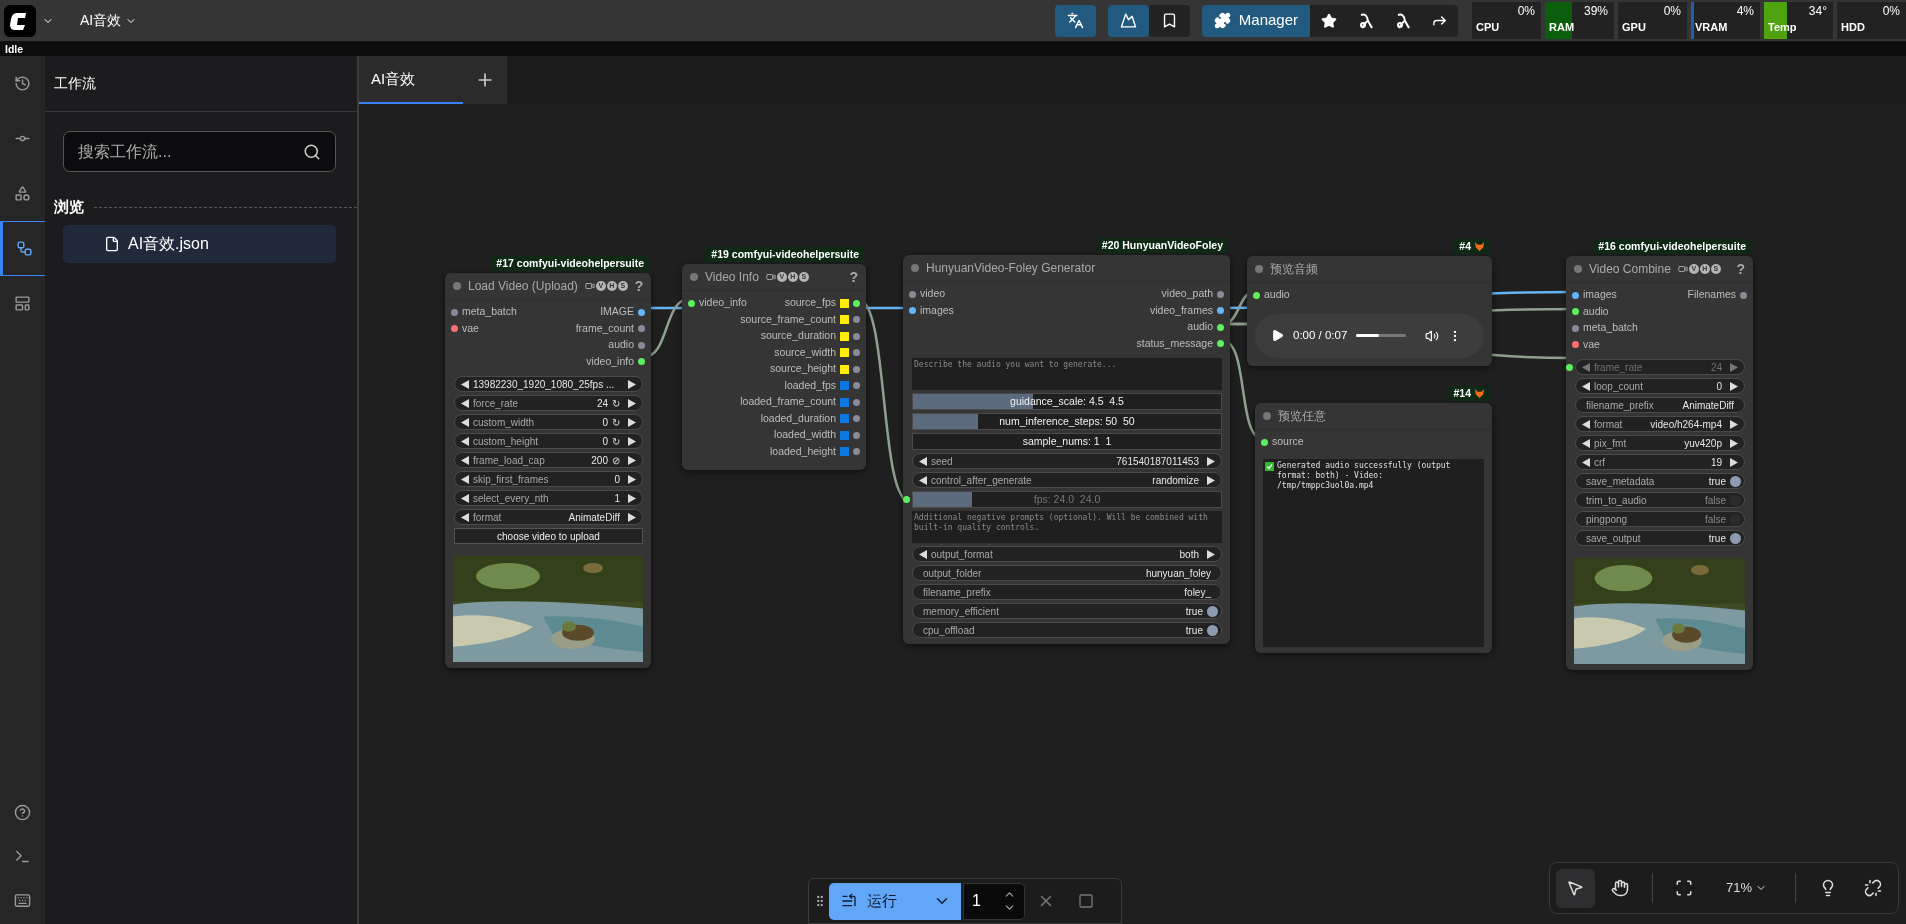 The width and height of the screenshot is (1906, 924). I want to click on combo-widget: custom_height 0 ↻, so click(548, 441).